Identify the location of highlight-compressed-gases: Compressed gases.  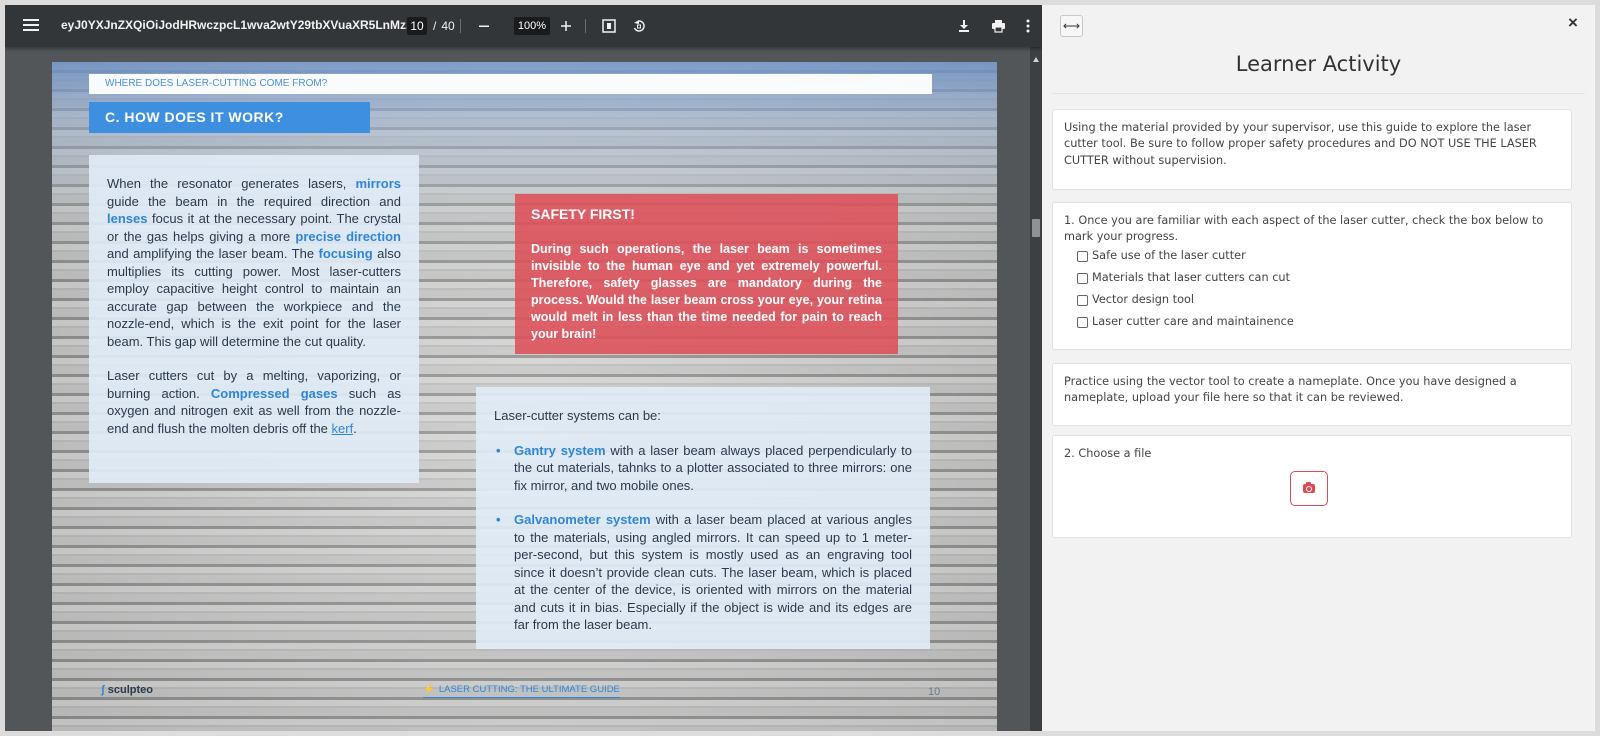
(274, 393).